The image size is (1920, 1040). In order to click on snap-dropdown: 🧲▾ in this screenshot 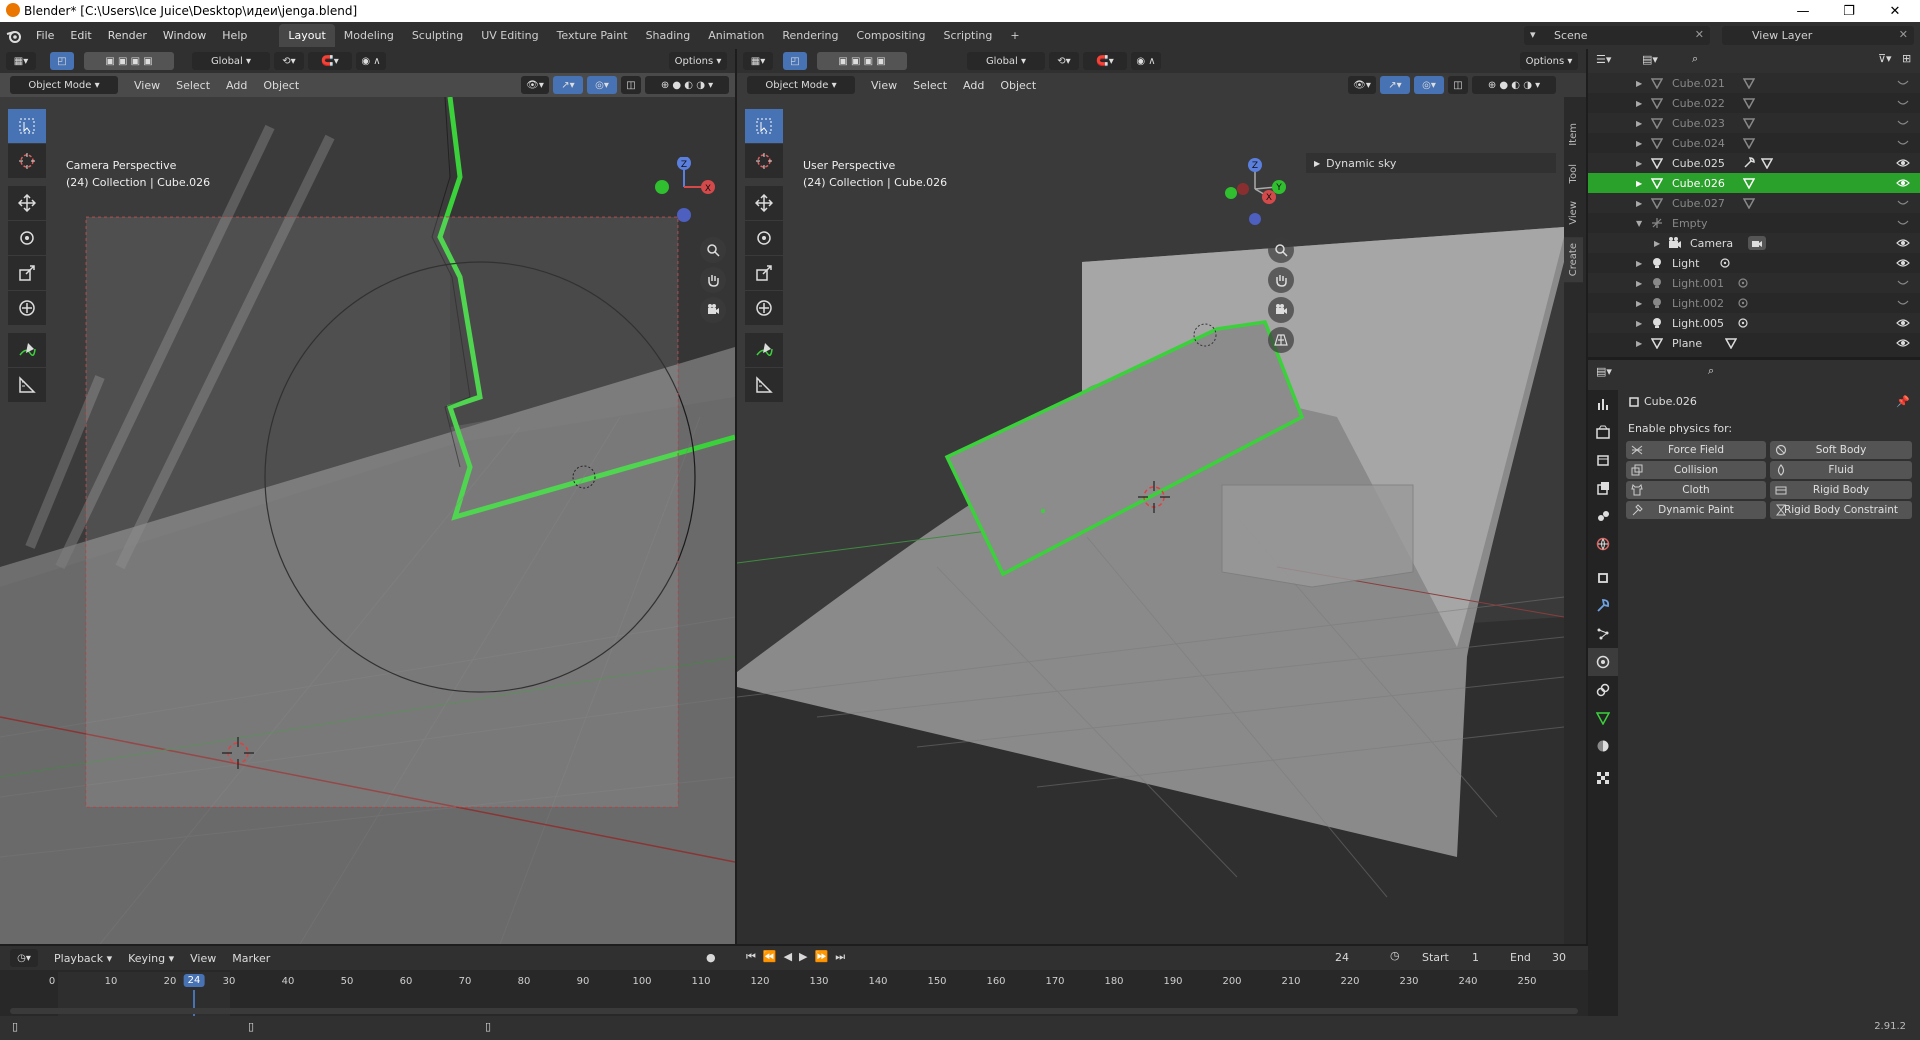, I will do `click(1105, 61)`.